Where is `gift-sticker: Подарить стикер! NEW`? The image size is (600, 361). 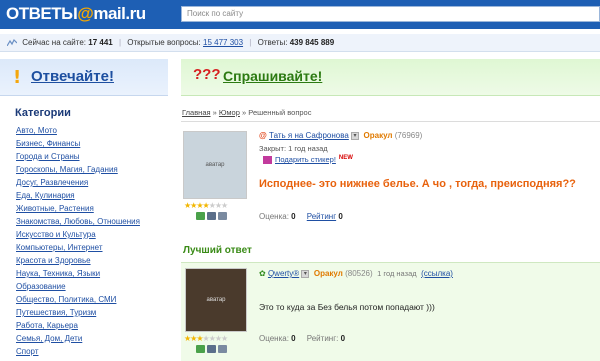
gift-sticker: Подарить стикер! NEW is located at coordinates (308, 160).